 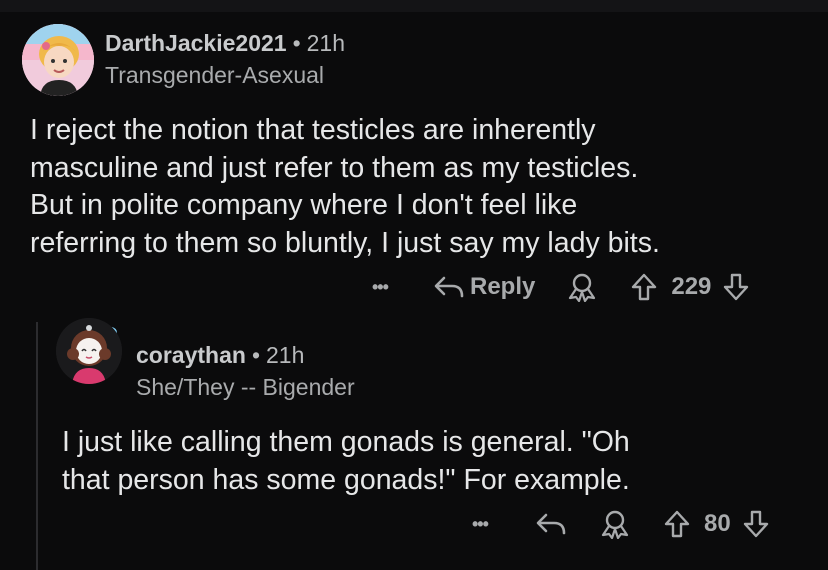 What do you see at coordinates (245, 387) in the screenshot?
I see `user-flair: She/They -- Bigender` at bounding box center [245, 387].